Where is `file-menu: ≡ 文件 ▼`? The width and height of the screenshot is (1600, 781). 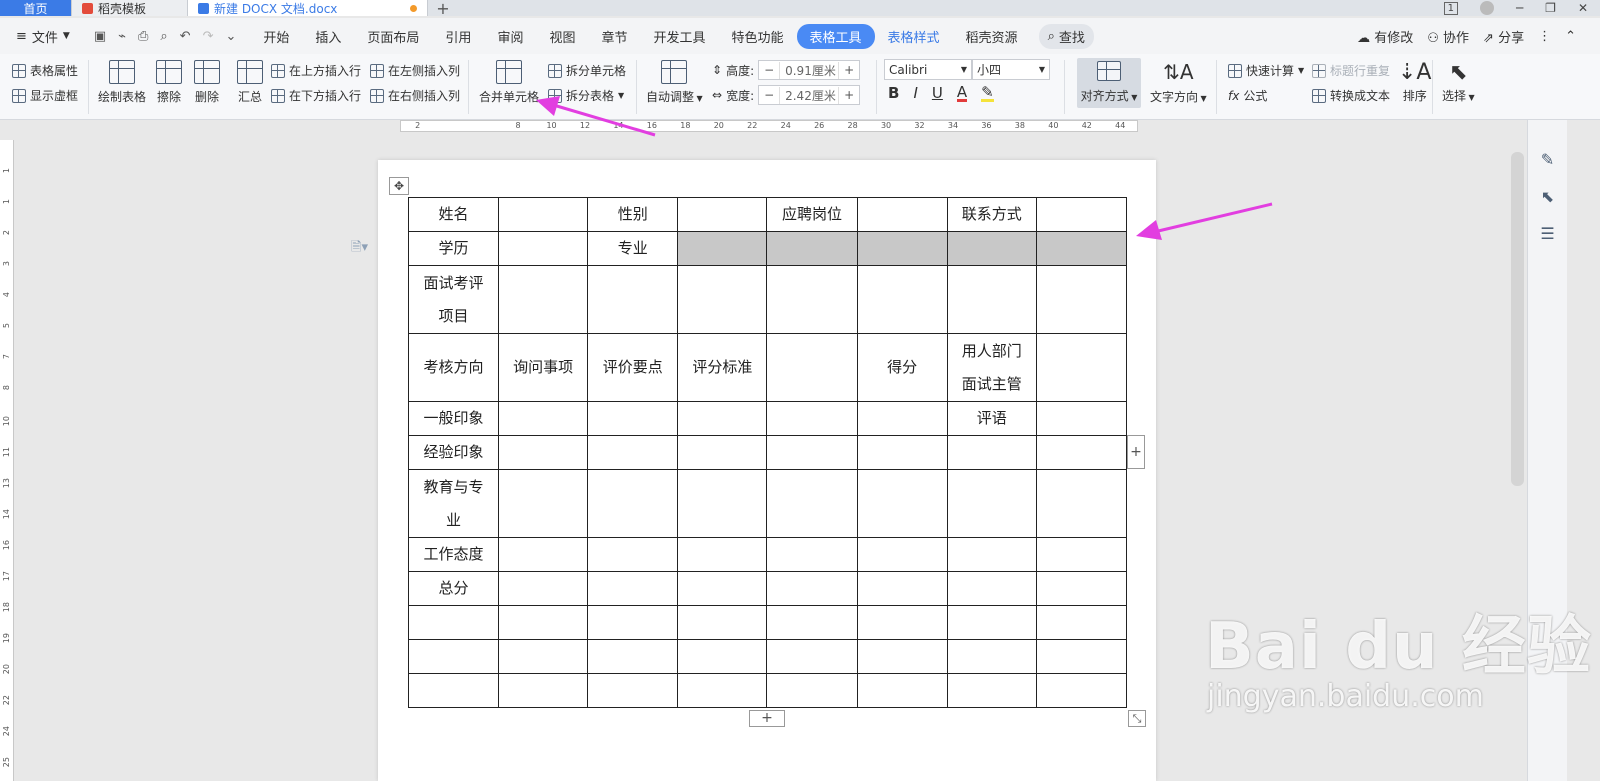
file-menu: ≡ 文件 ▼ is located at coordinates (40, 36).